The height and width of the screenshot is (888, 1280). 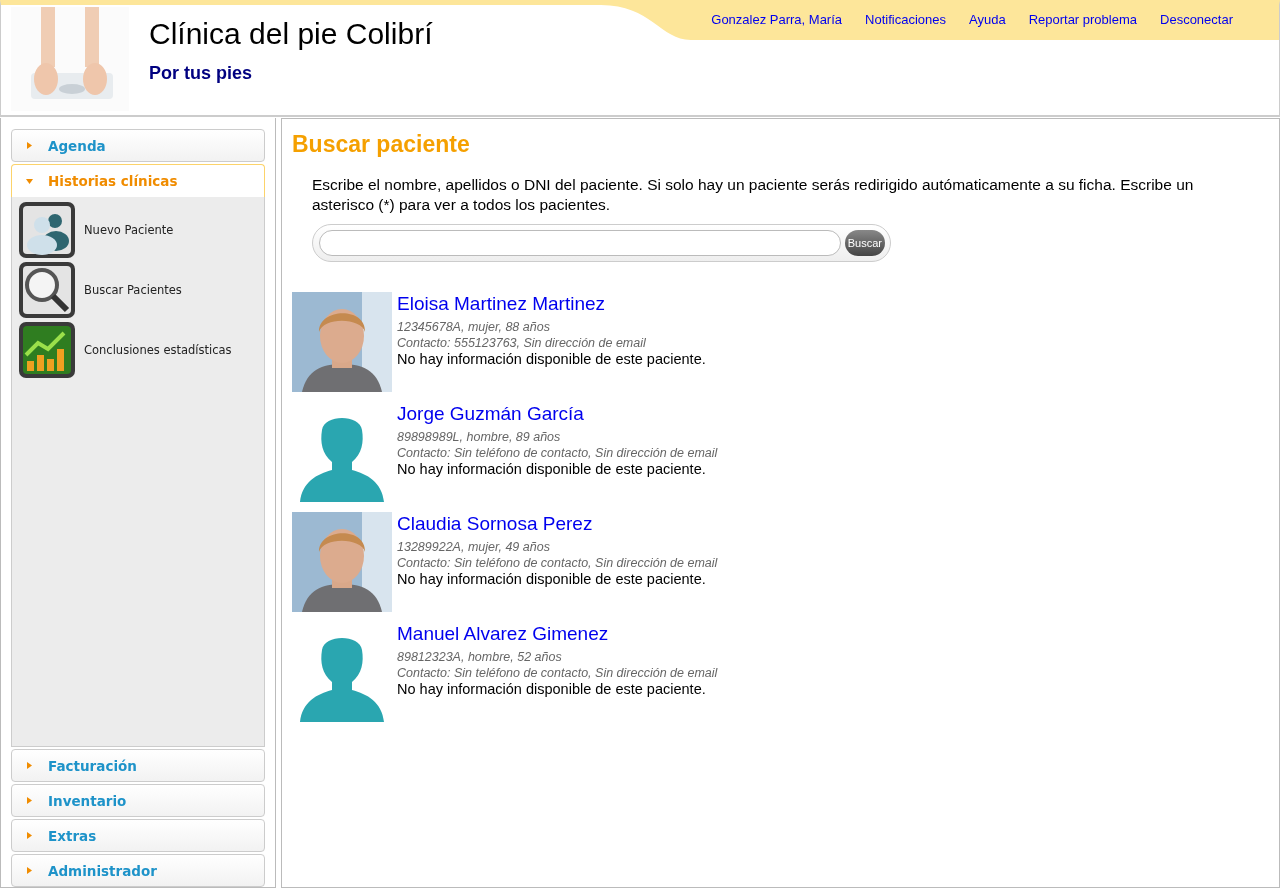 What do you see at coordinates (291, 34) in the screenshot?
I see `clinic-title: Clínica del pie Colibrí` at bounding box center [291, 34].